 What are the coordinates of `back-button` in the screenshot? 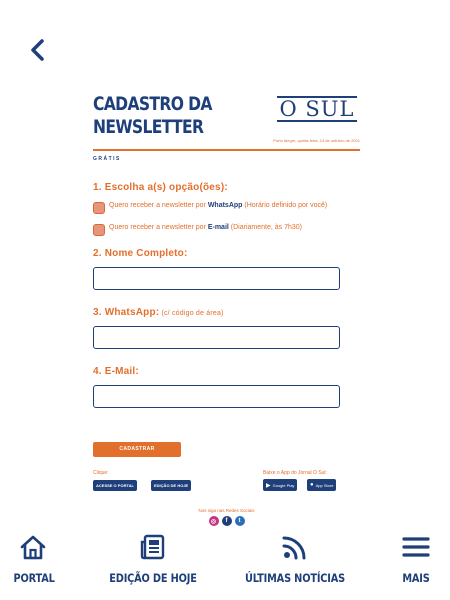 It's located at (38, 50).